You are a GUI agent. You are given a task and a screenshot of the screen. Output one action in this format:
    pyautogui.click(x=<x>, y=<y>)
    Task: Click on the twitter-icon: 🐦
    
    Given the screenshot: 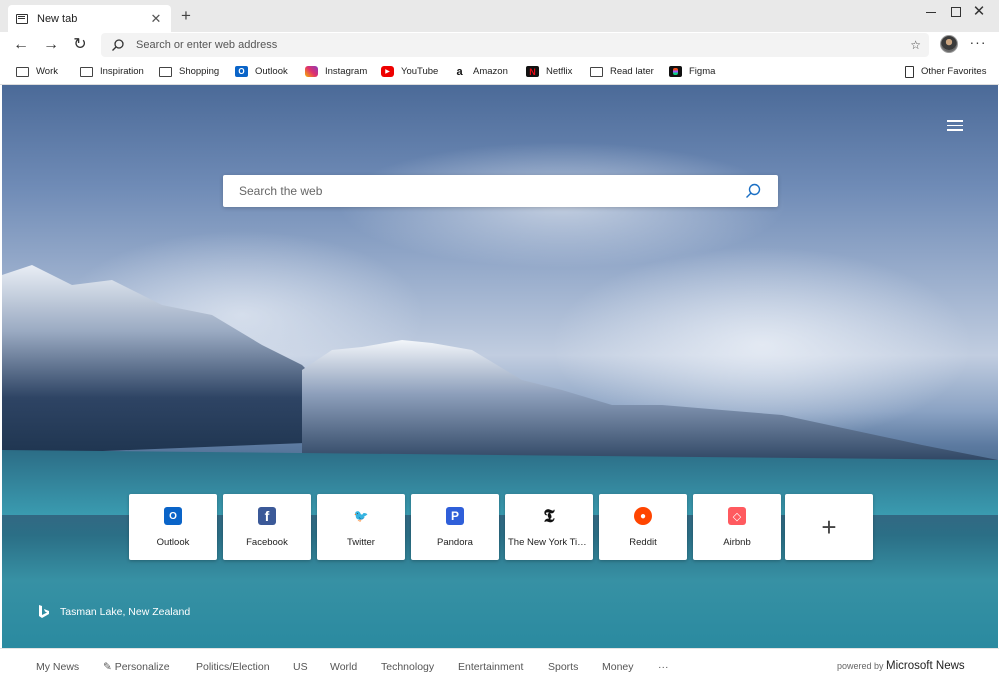 What is the action you would take?
    pyautogui.click(x=361, y=516)
    